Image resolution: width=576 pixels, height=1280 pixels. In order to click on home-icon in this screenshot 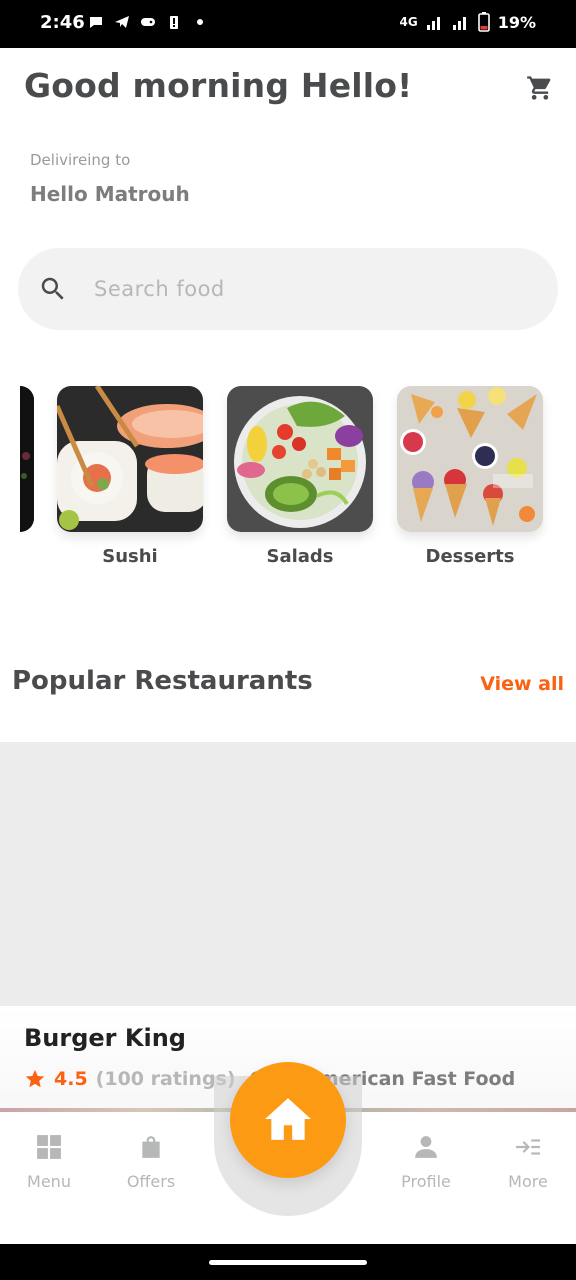, I will do `click(288, 1119)`.